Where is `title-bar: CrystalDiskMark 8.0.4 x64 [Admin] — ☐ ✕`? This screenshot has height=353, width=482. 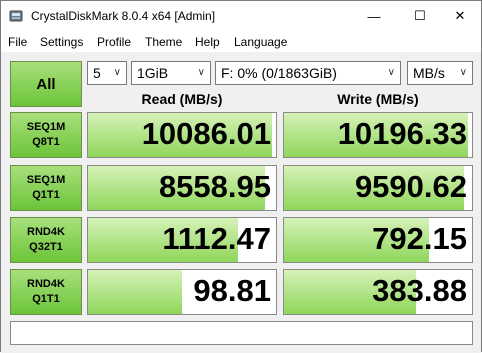
title-bar: CrystalDiskMark 8.0.4 x64 [Admin] — ☐ ✕ is located at coordinates (241, 16).